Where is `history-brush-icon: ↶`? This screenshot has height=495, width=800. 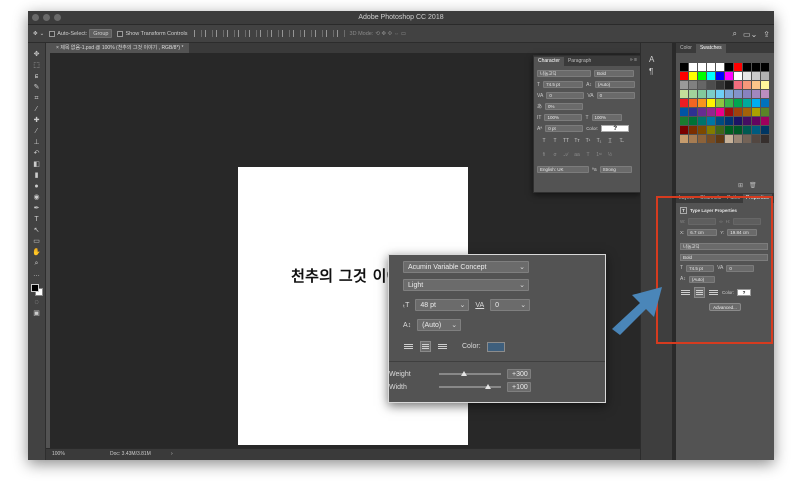
history-brush-icon: ↶ is located at coordinates (37, 154).